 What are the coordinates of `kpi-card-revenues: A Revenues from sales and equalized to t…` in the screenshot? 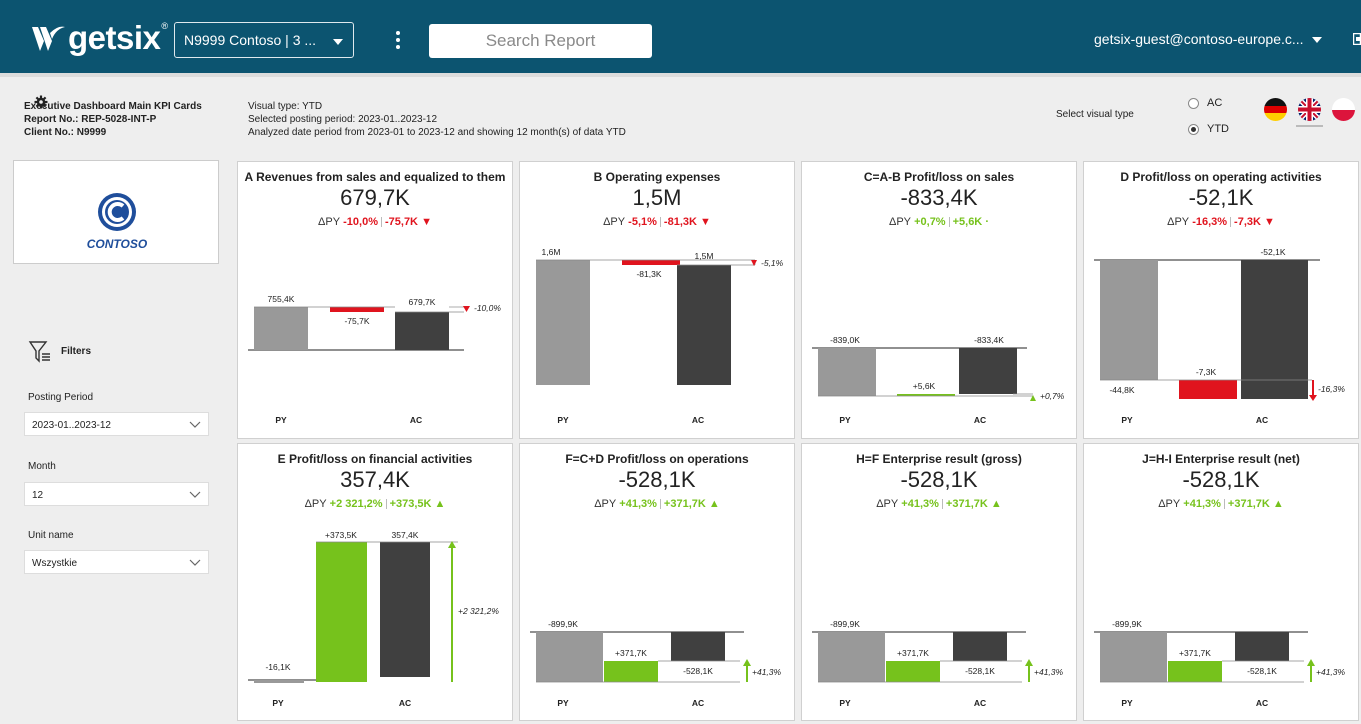 It's located at (375, 300).